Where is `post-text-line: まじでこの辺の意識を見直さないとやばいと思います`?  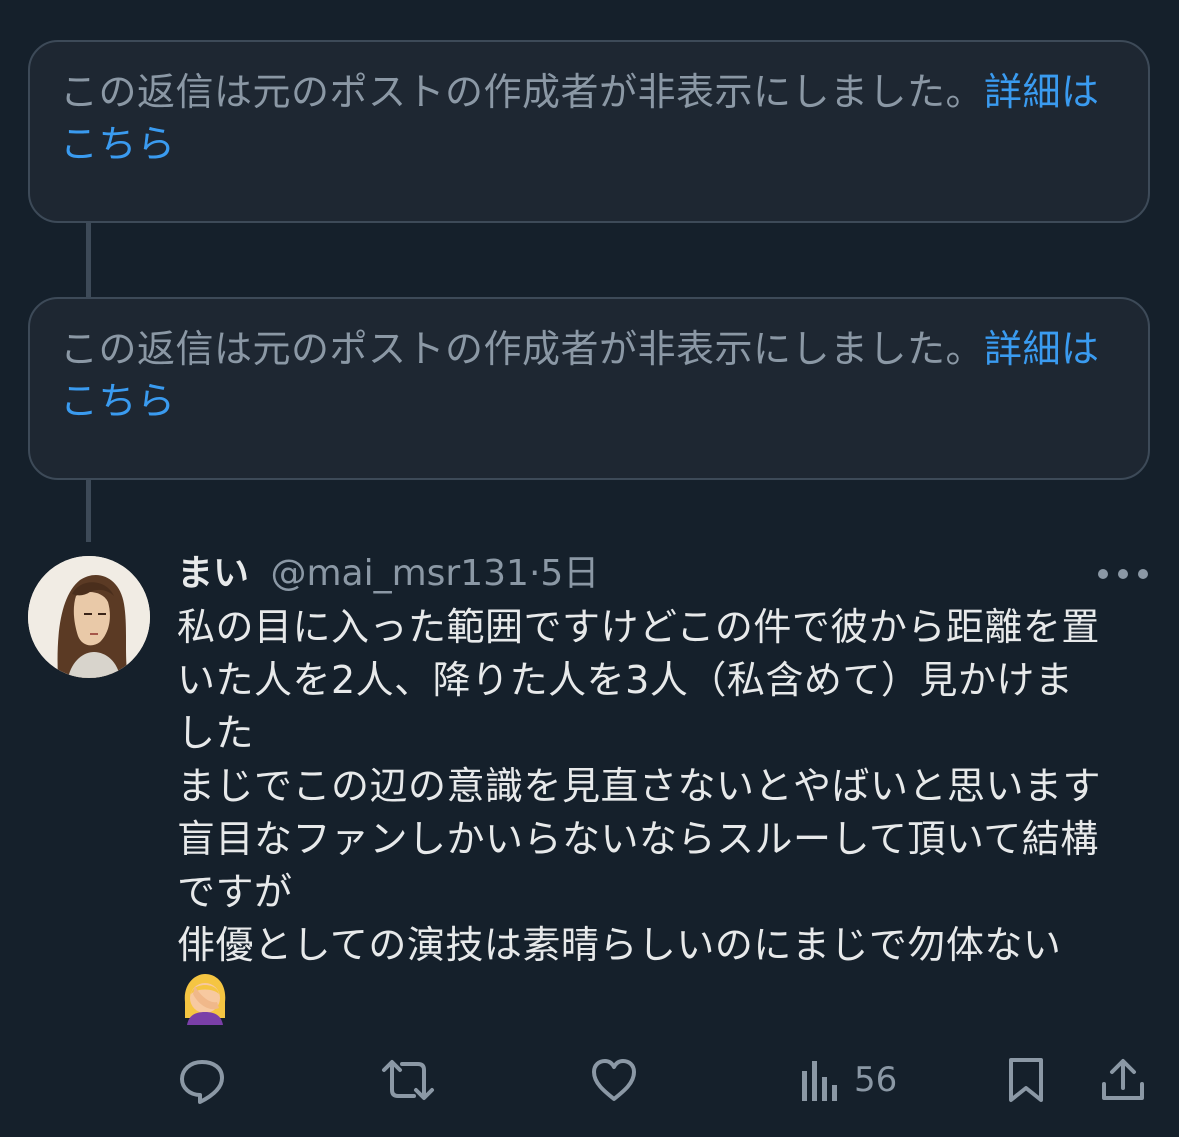 post-text-line: まじでこの辺の意識を見直さないとやばいと思います is located at coordinates (639, 786).